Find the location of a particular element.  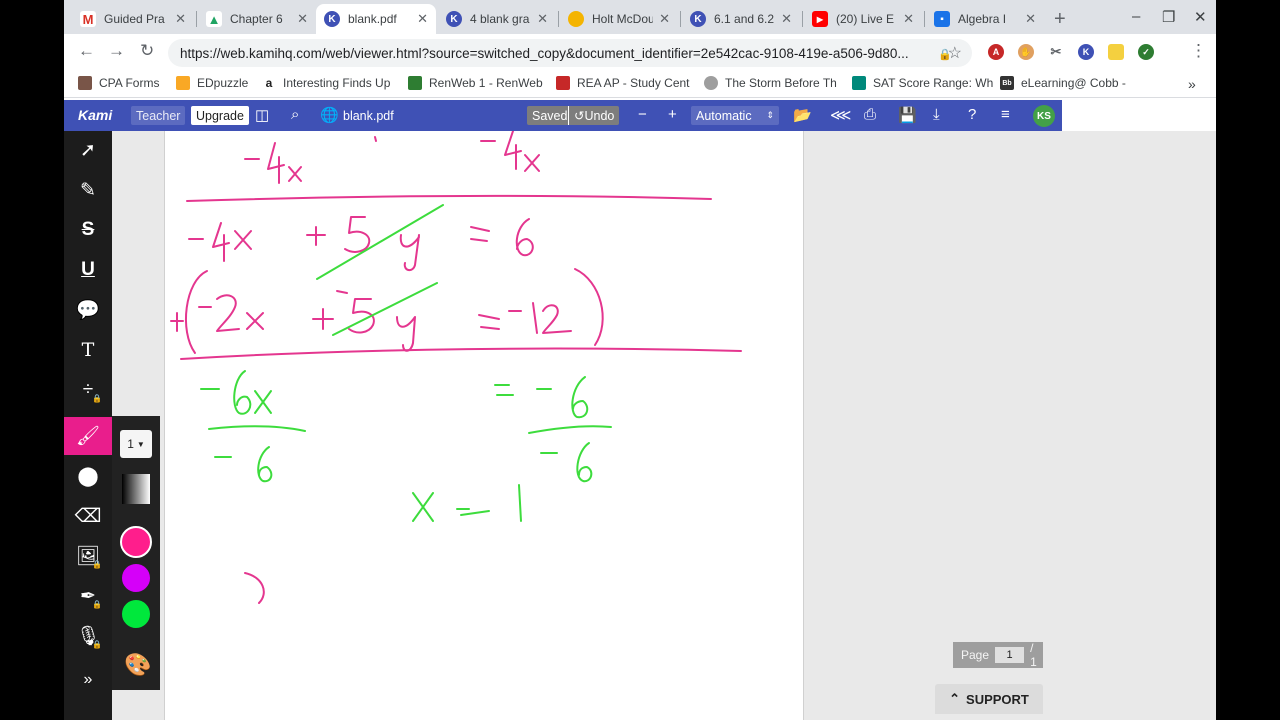

bookmark-storm: The Storm Before Th is located at coordinates (770, 83).